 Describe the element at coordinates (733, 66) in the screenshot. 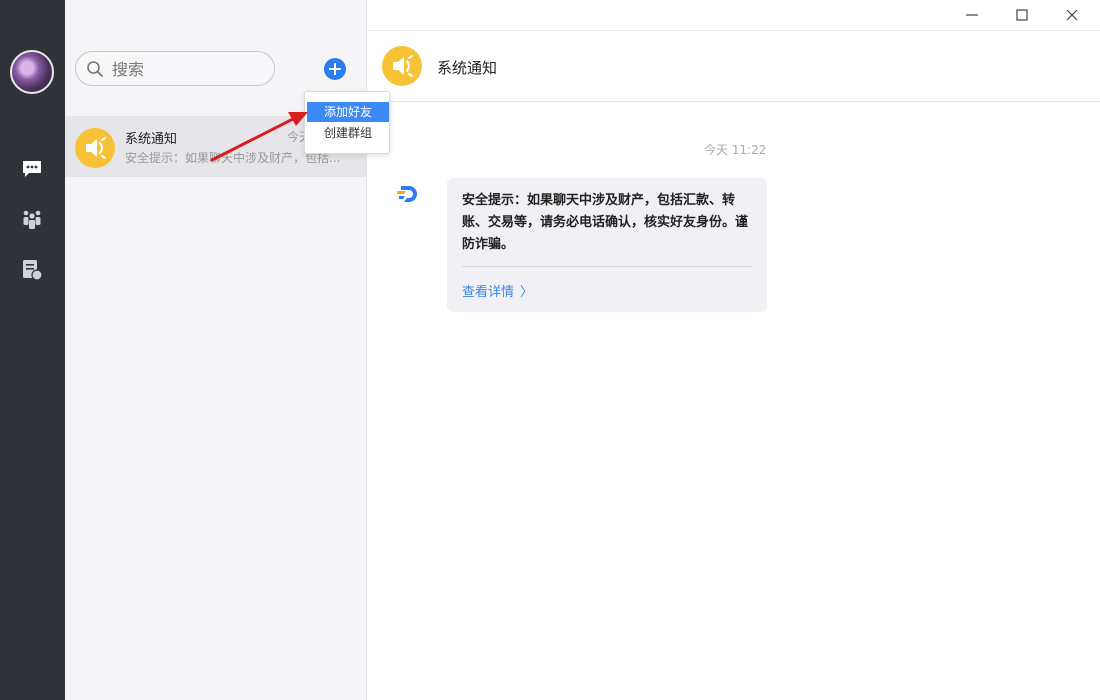

I see `chat-header: 系统通知` at that location.